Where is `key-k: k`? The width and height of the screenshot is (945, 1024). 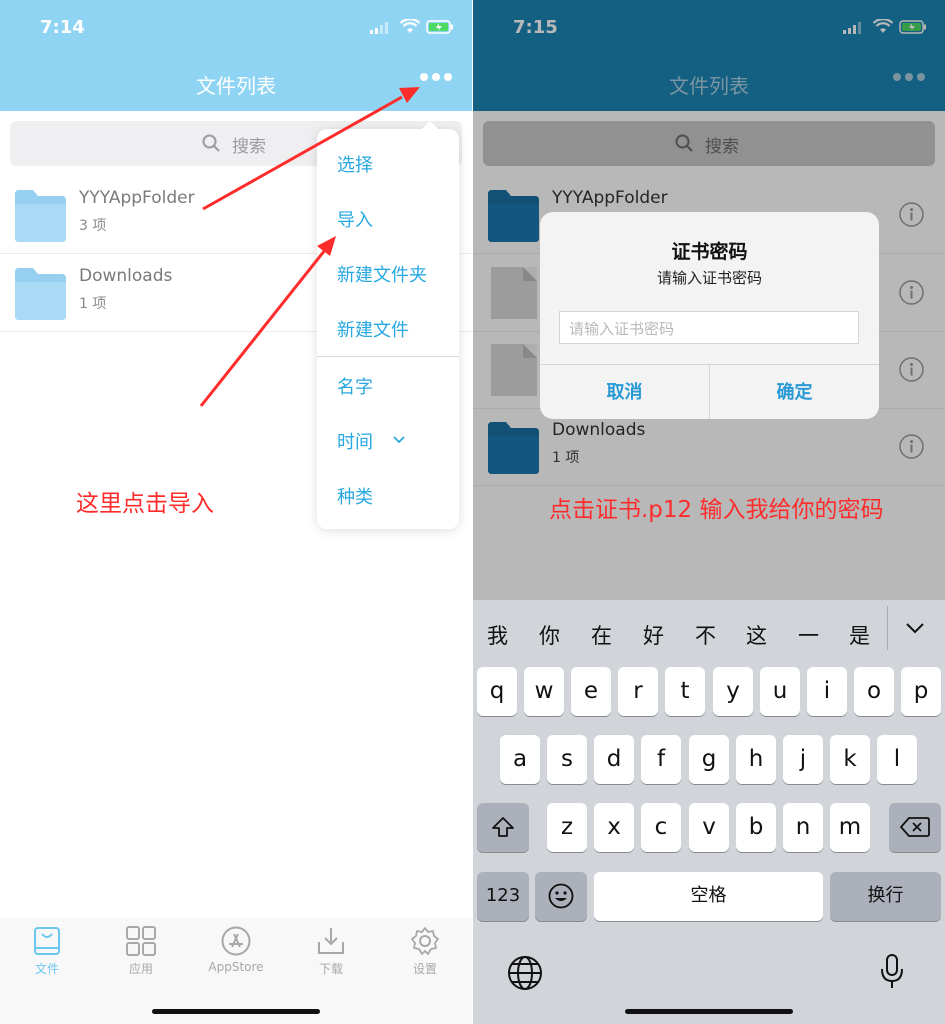
key-k: k is located at coordinates (850, 759).